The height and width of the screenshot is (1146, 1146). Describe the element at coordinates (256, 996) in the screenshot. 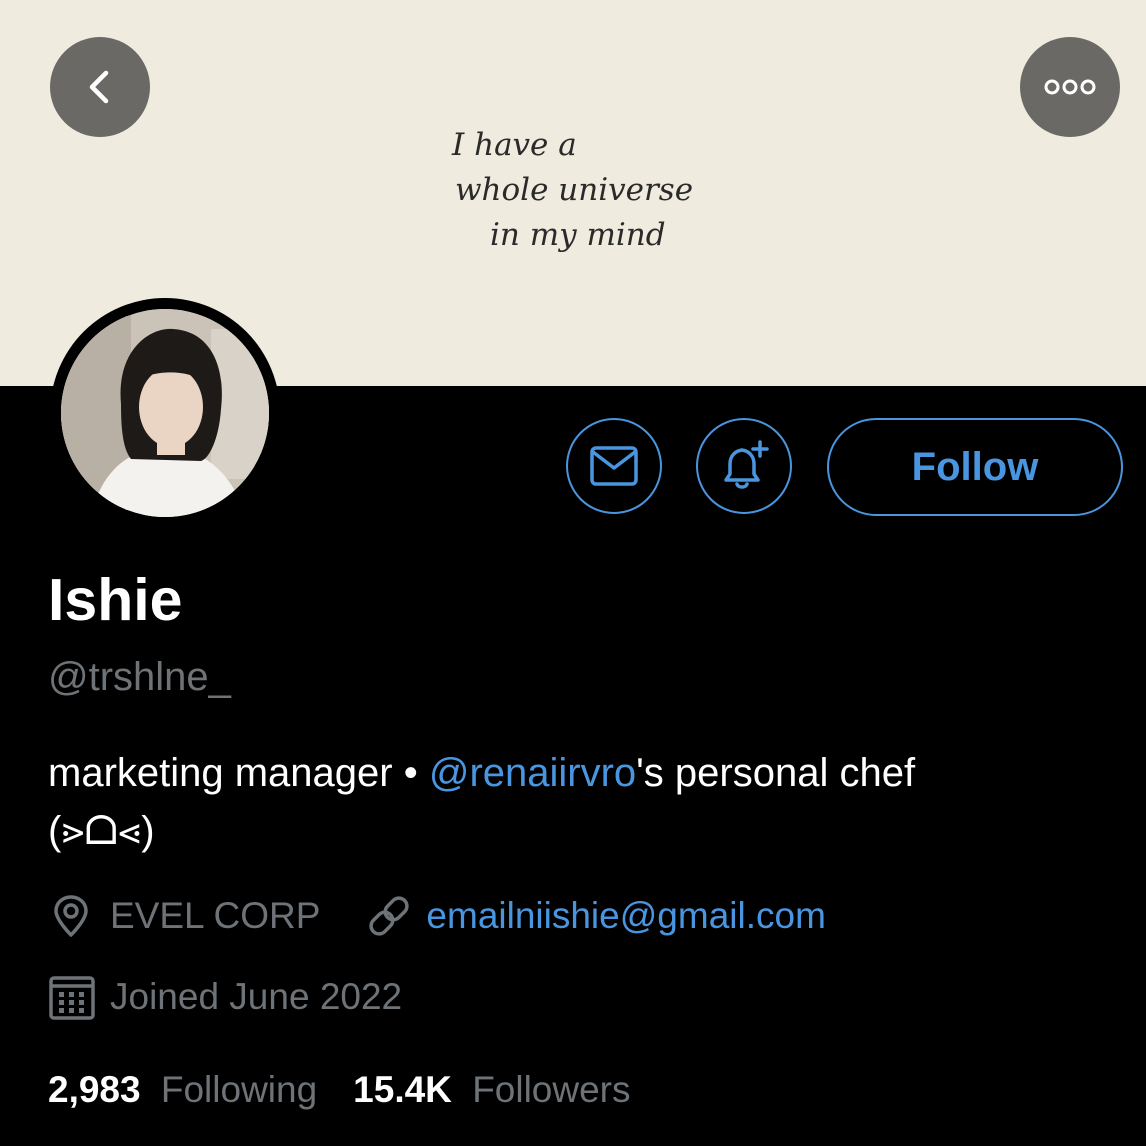

I see `joined-date: Joined June 2022` at that location.